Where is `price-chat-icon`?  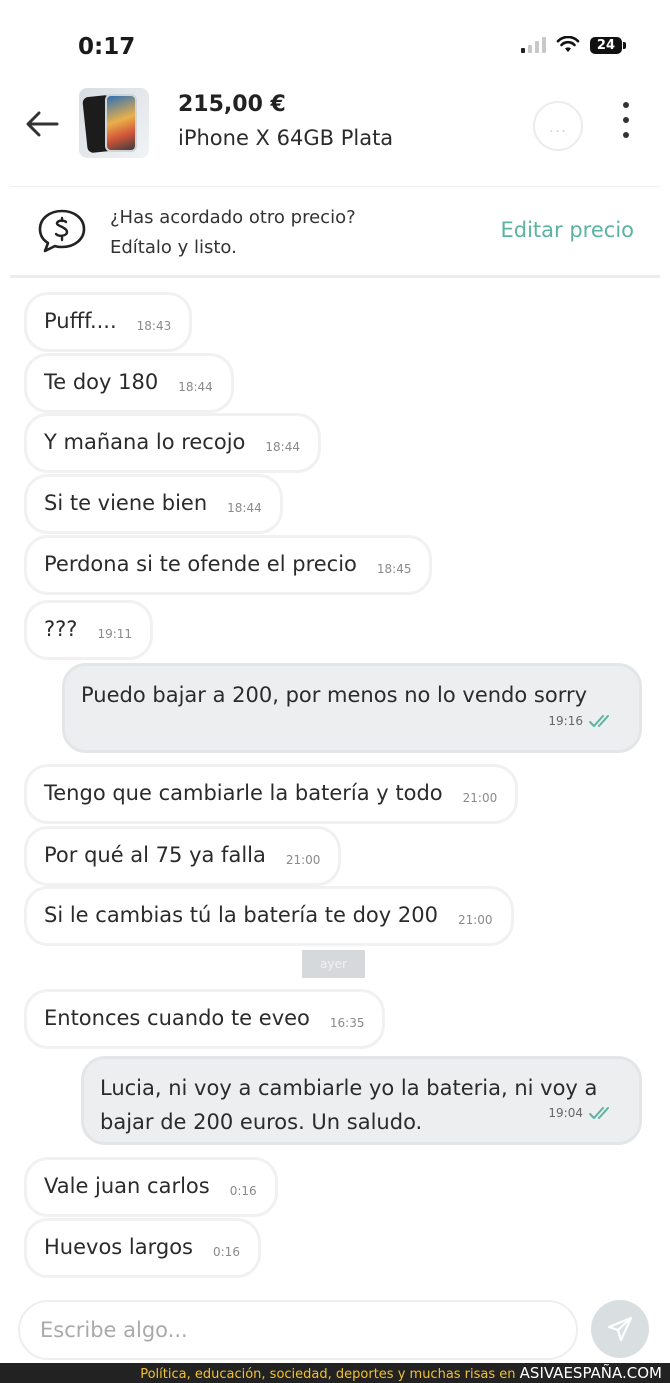
price-chat-icon is located at coordinates (62, 231).